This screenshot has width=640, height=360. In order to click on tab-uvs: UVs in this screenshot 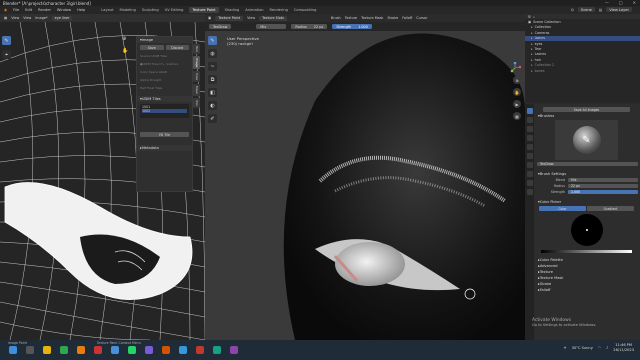, I will do `click(196, 103)`.